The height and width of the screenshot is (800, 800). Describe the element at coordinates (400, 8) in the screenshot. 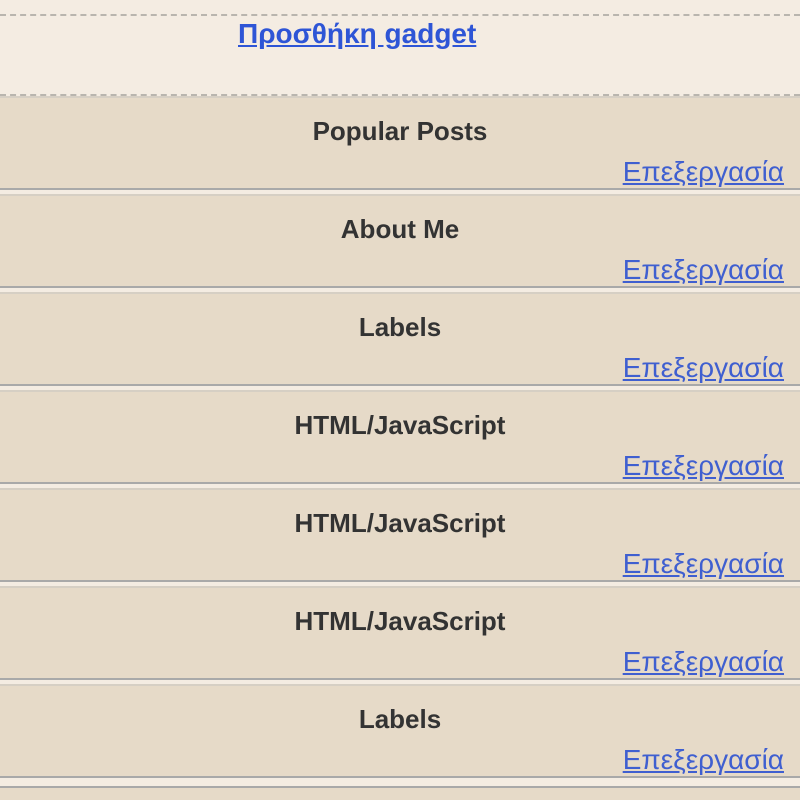

I see `top-drop-zone` at that location.